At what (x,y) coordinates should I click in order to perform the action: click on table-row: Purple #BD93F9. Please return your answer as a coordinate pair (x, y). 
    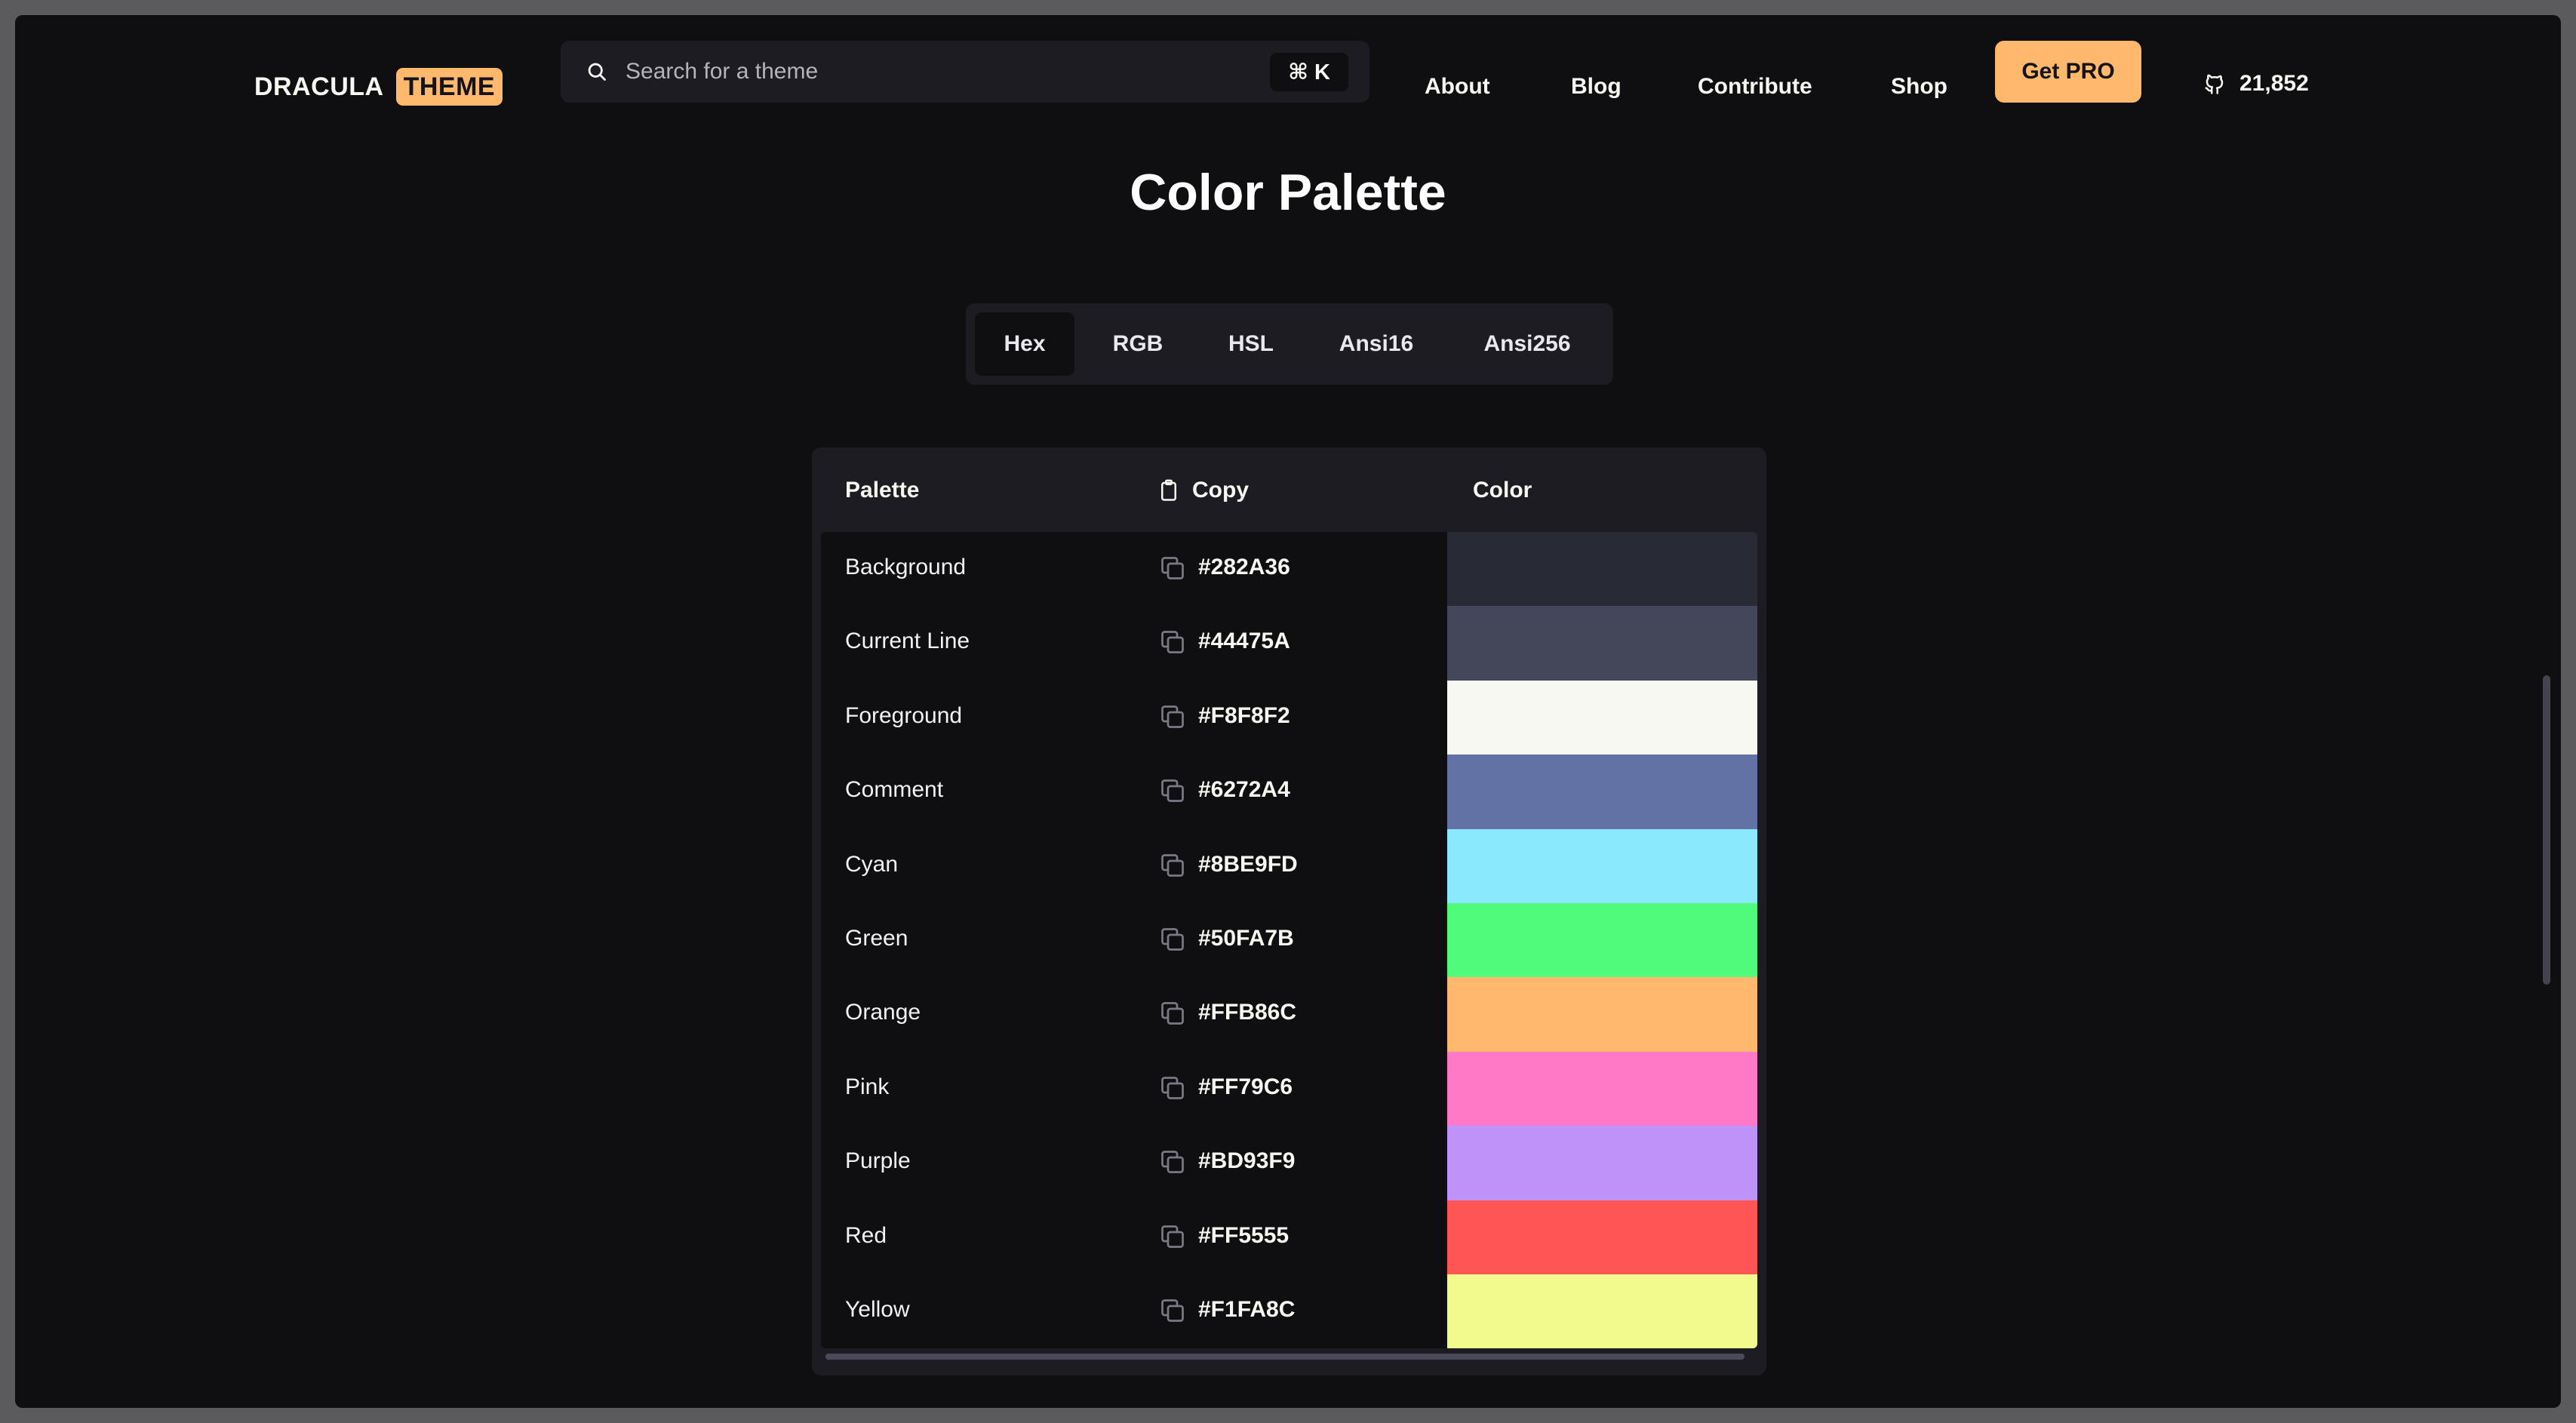
    Looking at the image, I should click on (1289, 1163).